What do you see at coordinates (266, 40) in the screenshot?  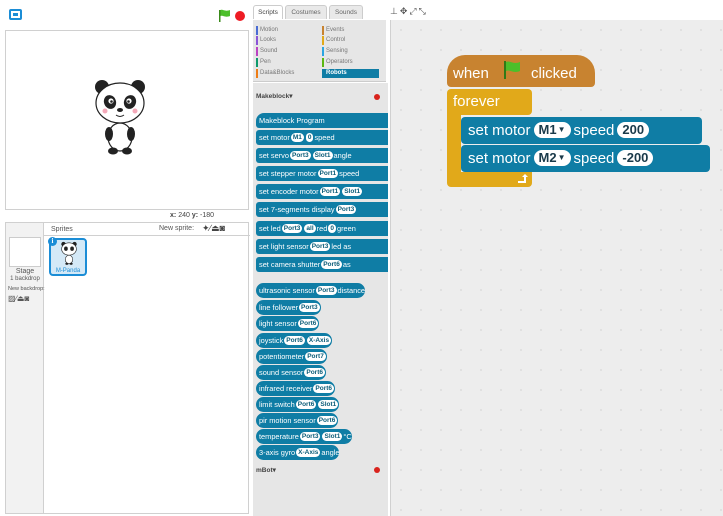 I see `category-looks: Looks` at bounding box center [266, 40].